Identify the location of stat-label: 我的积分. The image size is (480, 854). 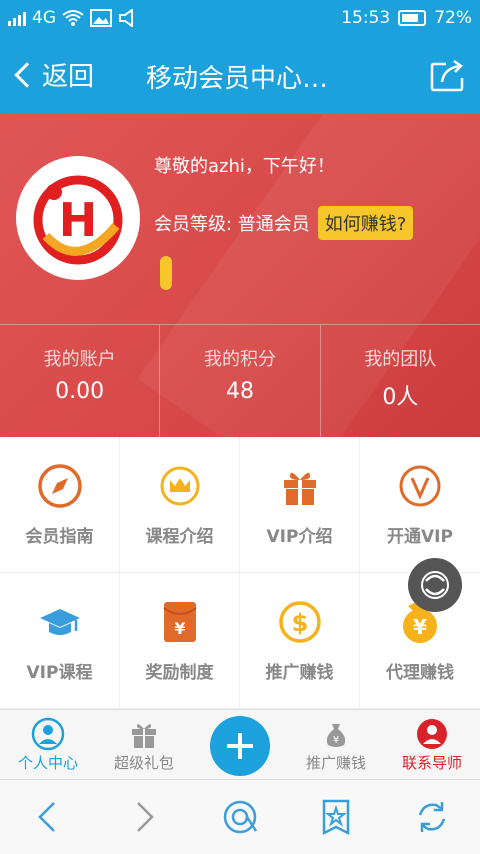
(239, 359).